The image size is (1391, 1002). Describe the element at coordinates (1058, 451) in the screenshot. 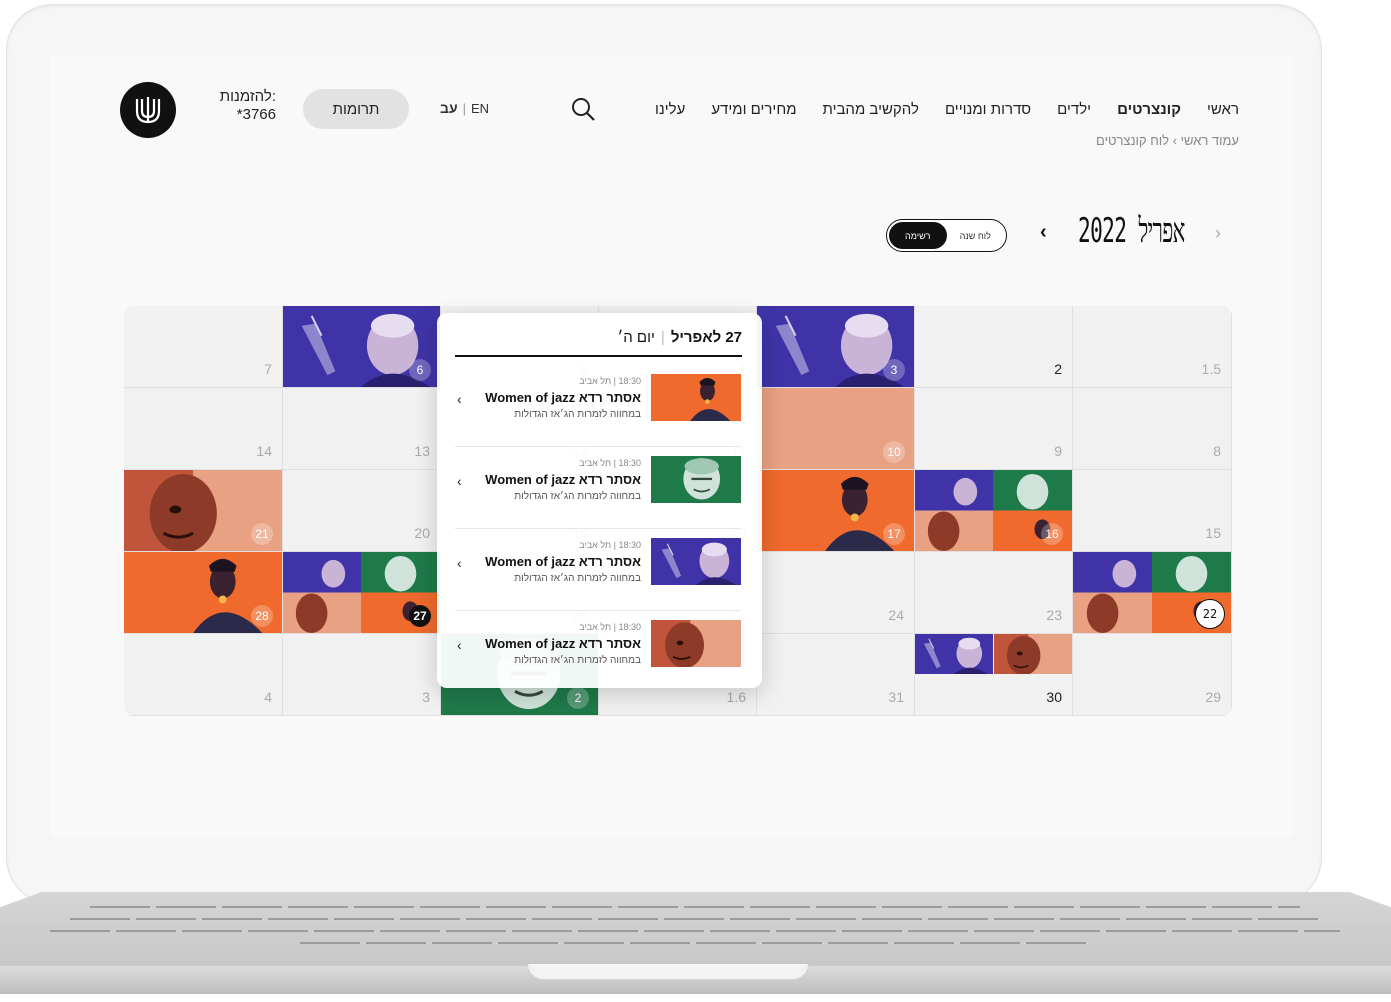

I see `day-number: 9` at that location.